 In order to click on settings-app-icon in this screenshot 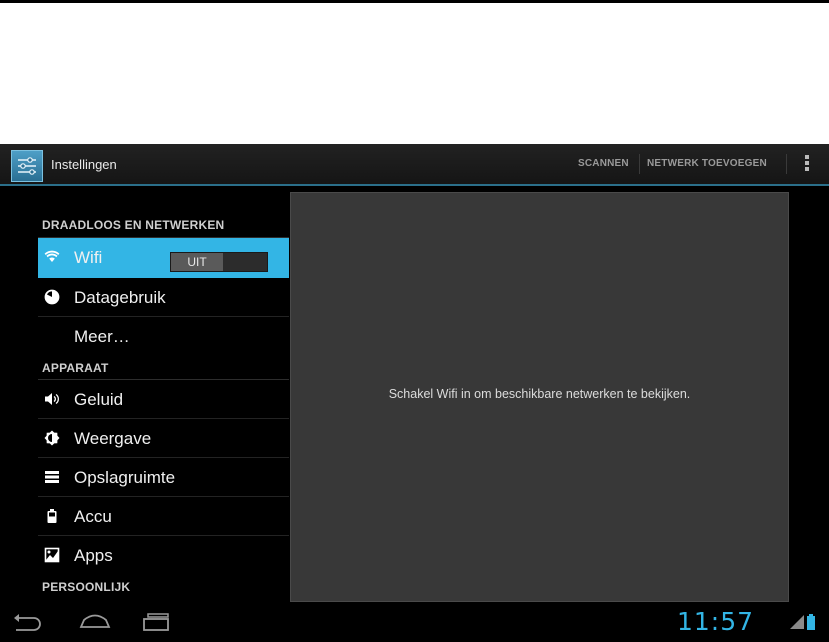, I will do `click(27, 166)`.